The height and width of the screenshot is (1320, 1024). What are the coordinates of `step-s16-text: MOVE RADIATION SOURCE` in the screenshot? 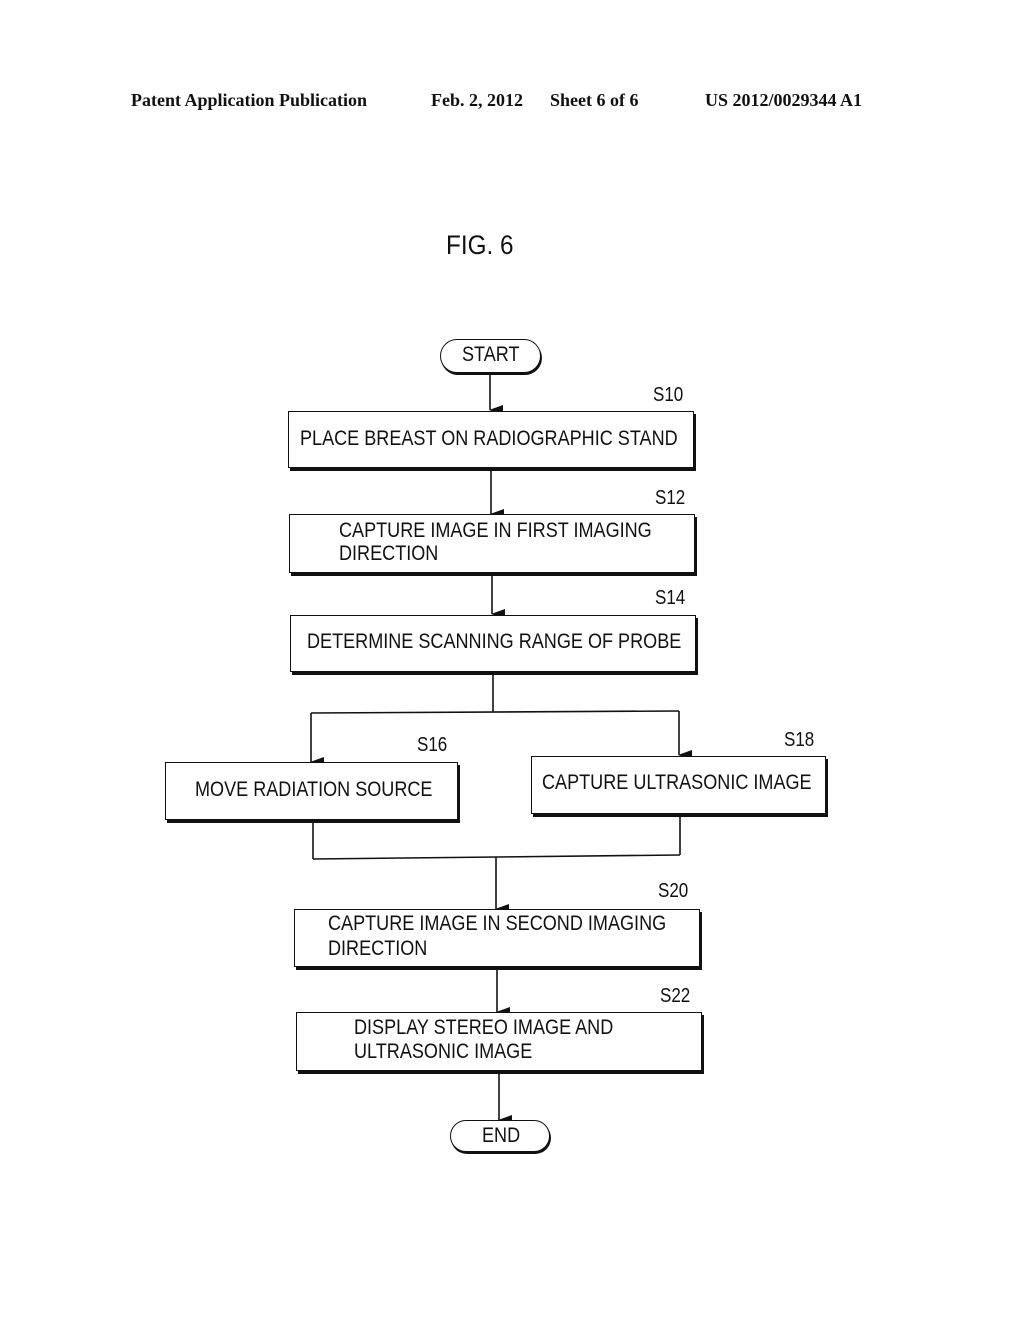 It's located at (314, 789).